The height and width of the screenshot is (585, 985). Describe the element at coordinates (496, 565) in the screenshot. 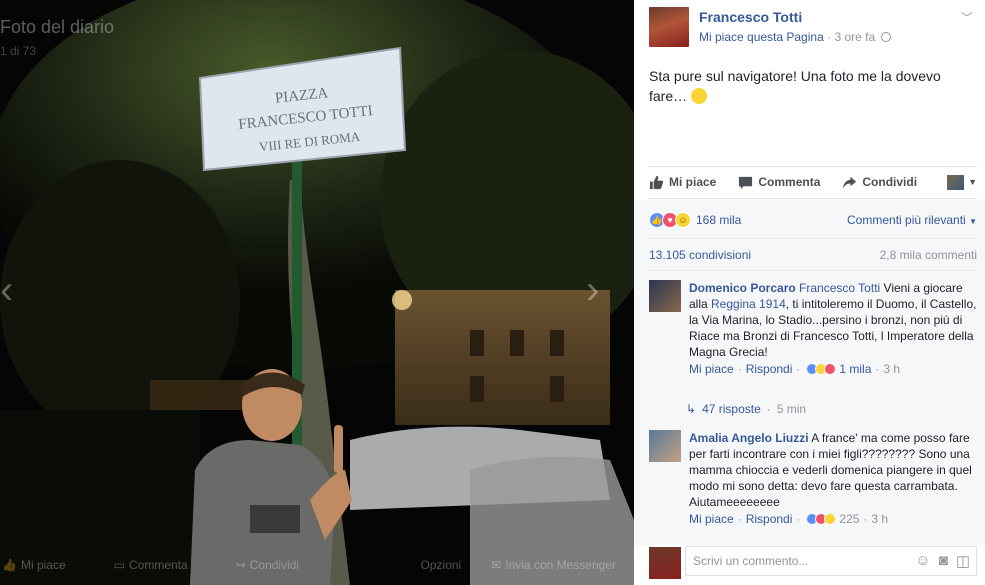

I see `messenger-icon: ✉` at that location.